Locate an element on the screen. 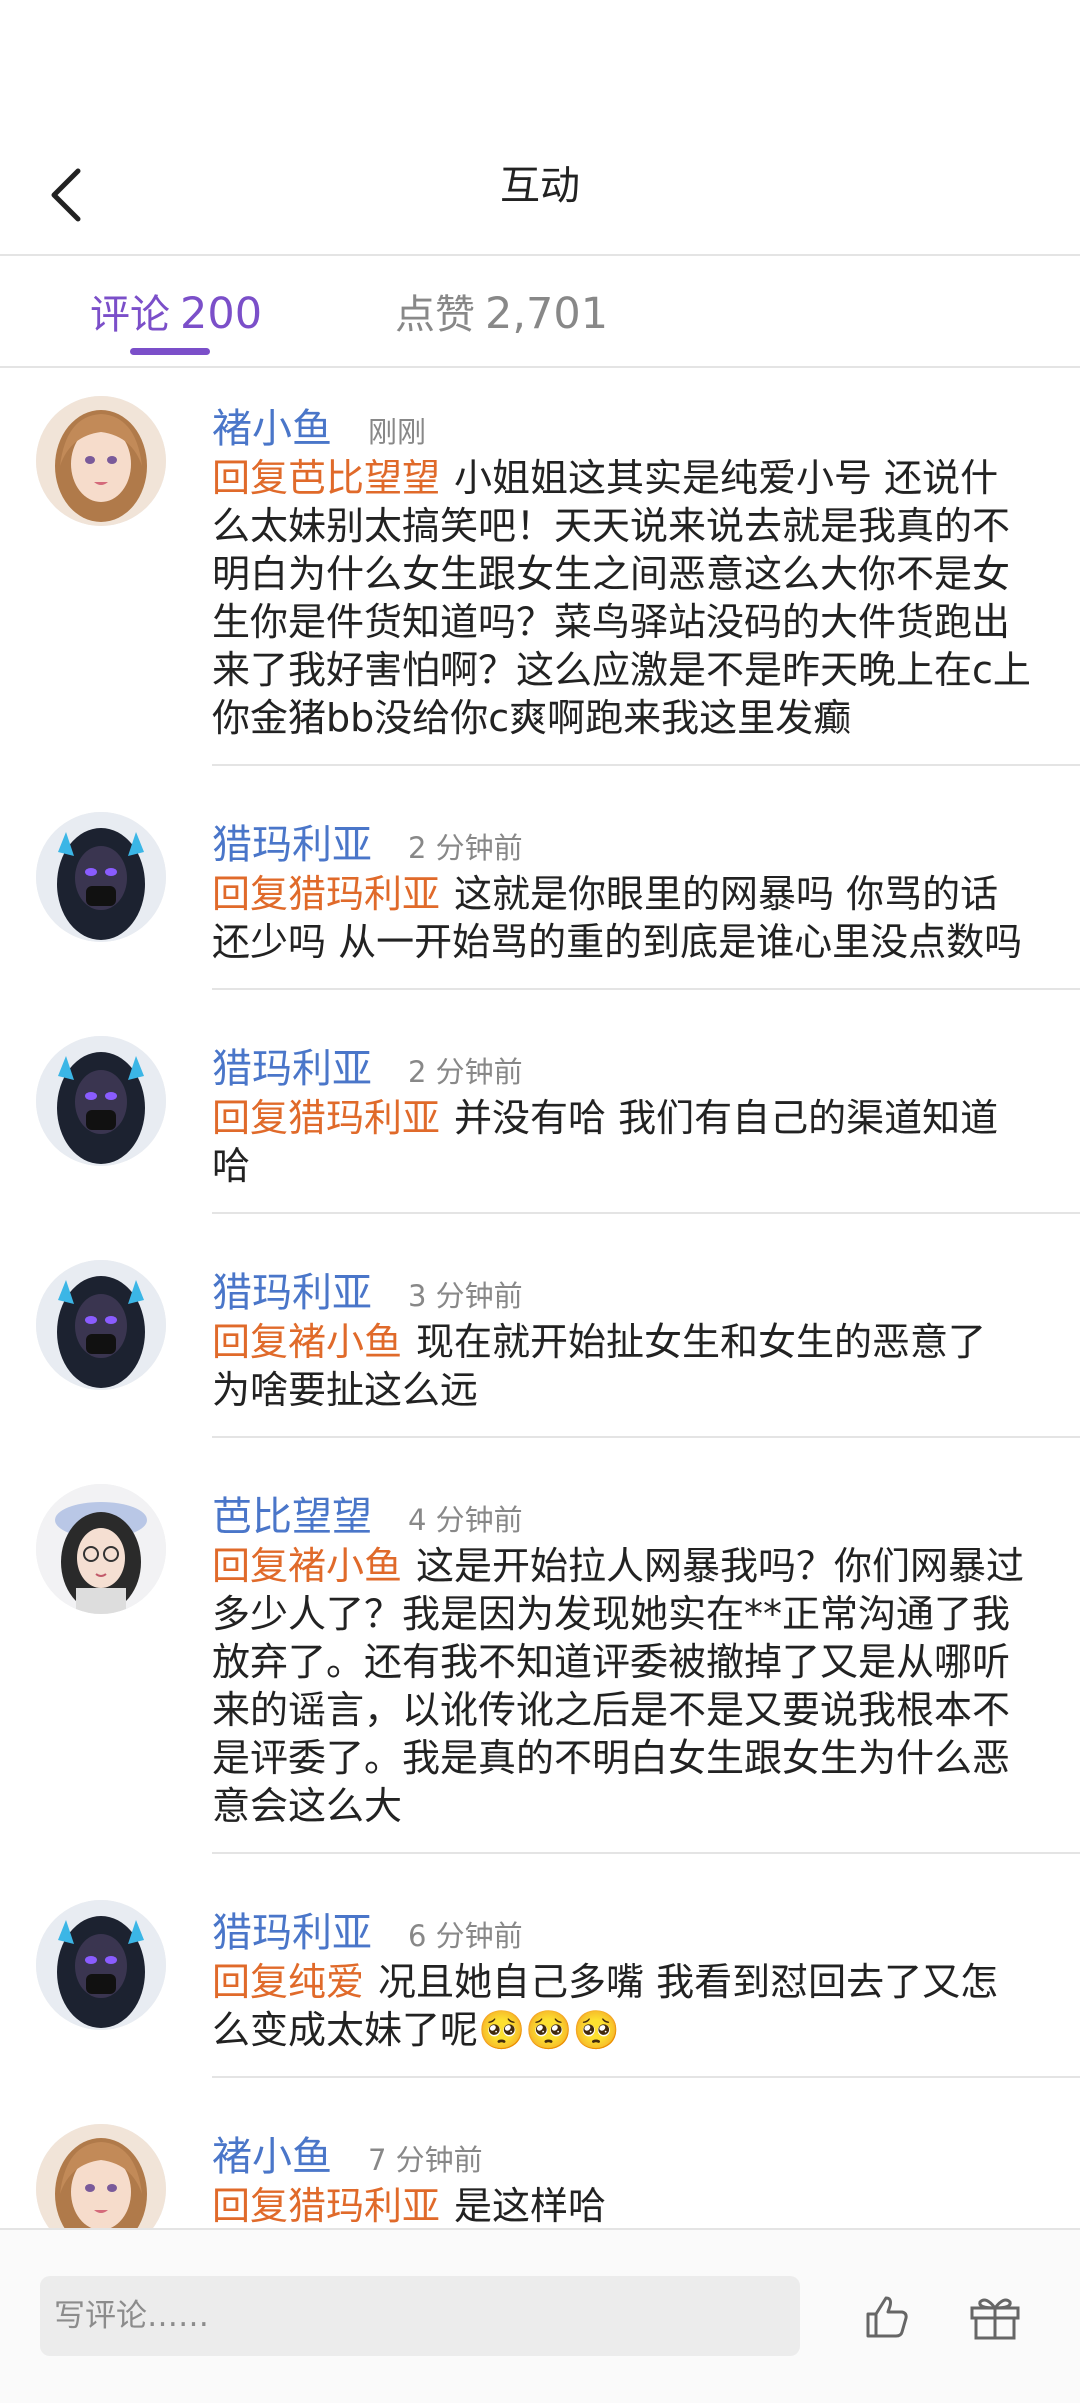  comment-item: 褚小鱼 7 分钟前 回复猎玛利亚 是这样哈 is located at coordinates (540, 2163).